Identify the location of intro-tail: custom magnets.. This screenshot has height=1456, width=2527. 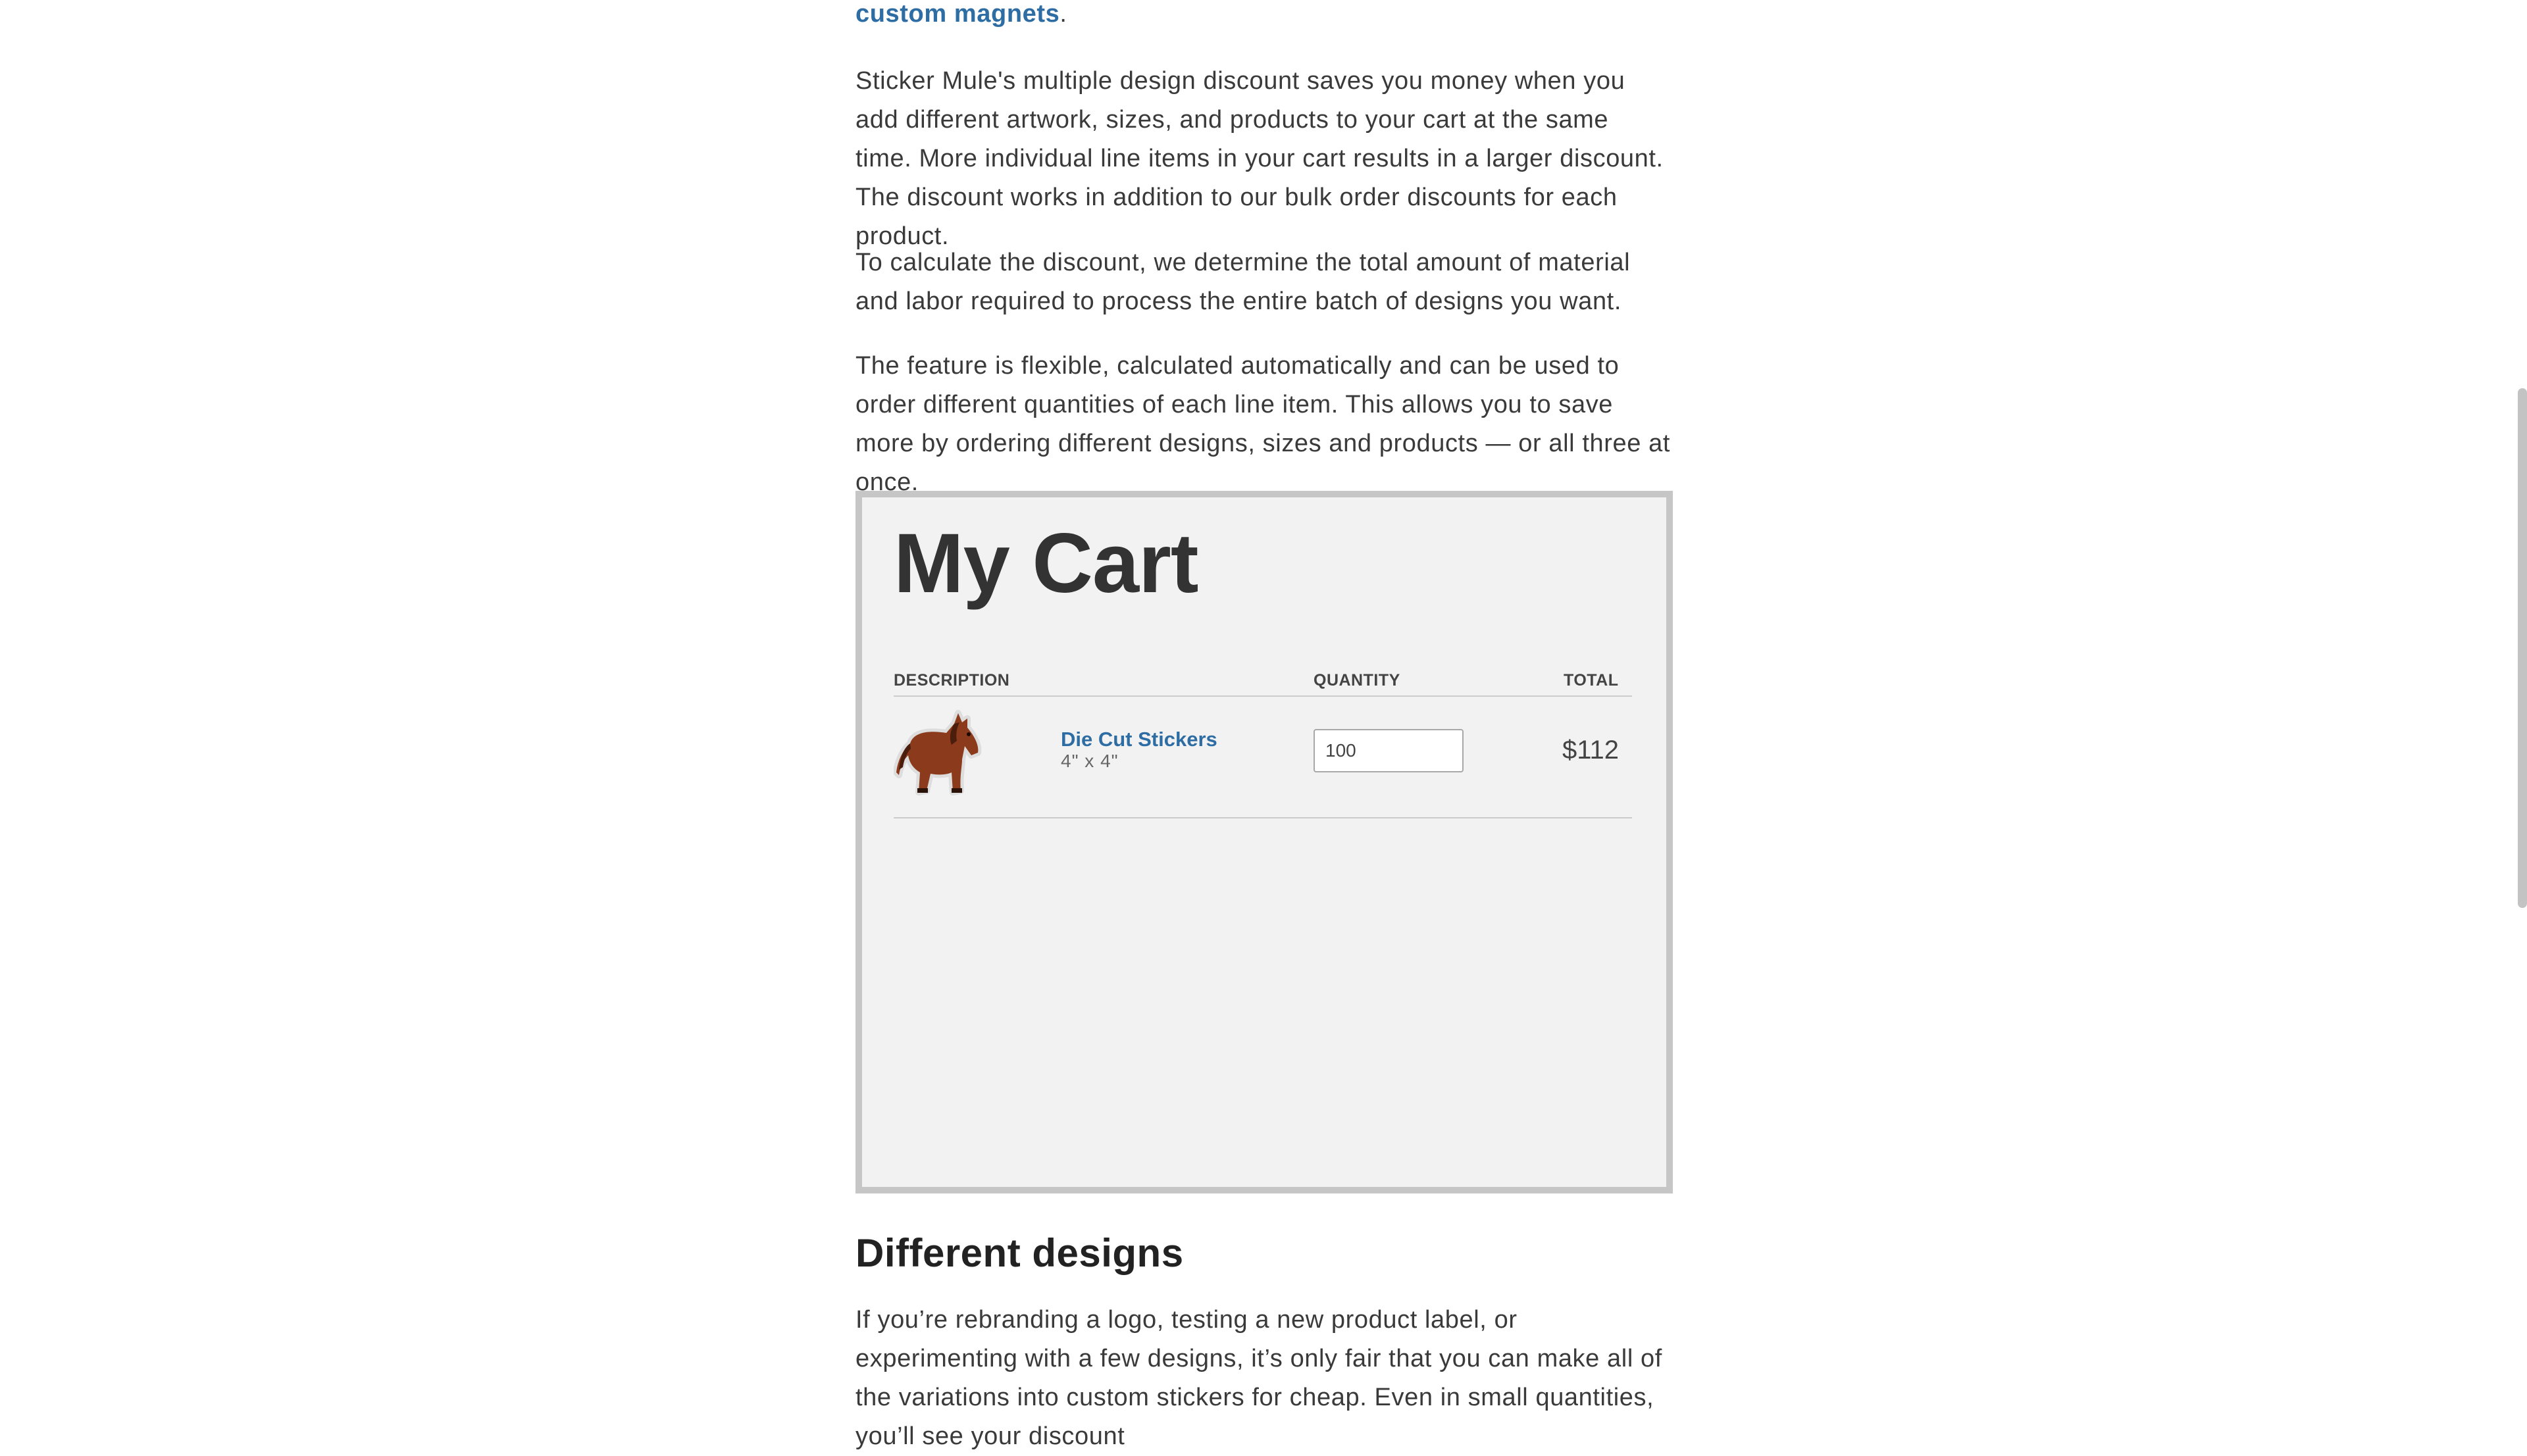
(1263, 17).